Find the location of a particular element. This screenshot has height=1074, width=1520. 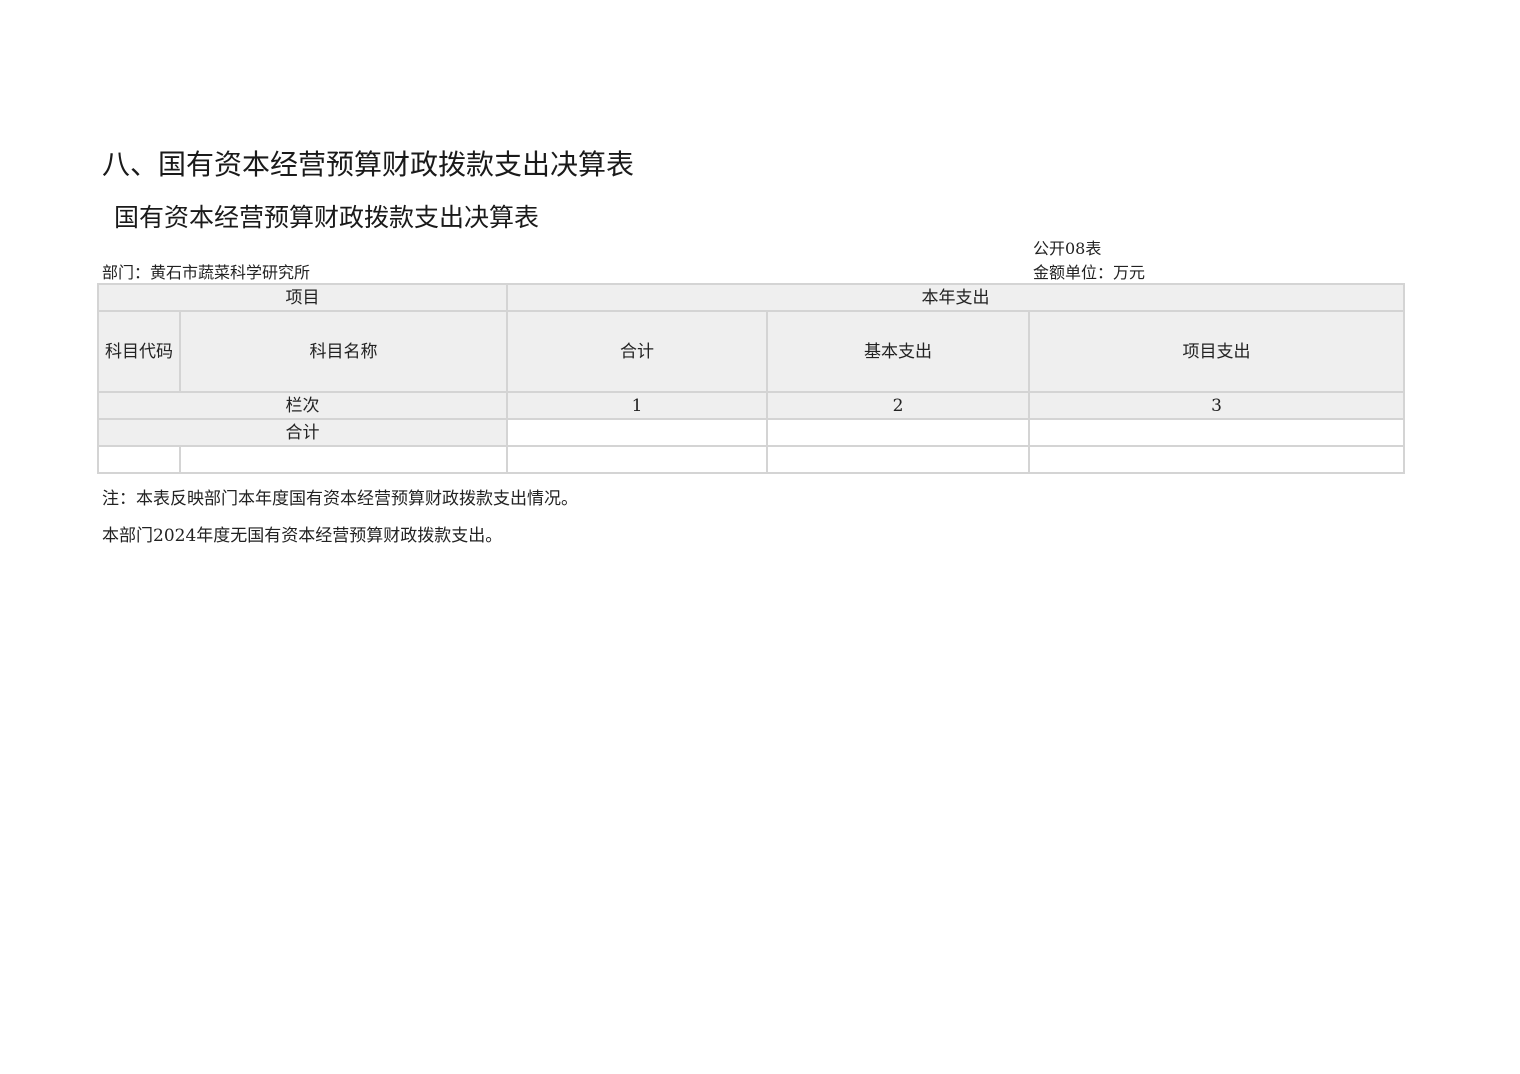

column-index-2: 2 is located at coordinates (898, 405).